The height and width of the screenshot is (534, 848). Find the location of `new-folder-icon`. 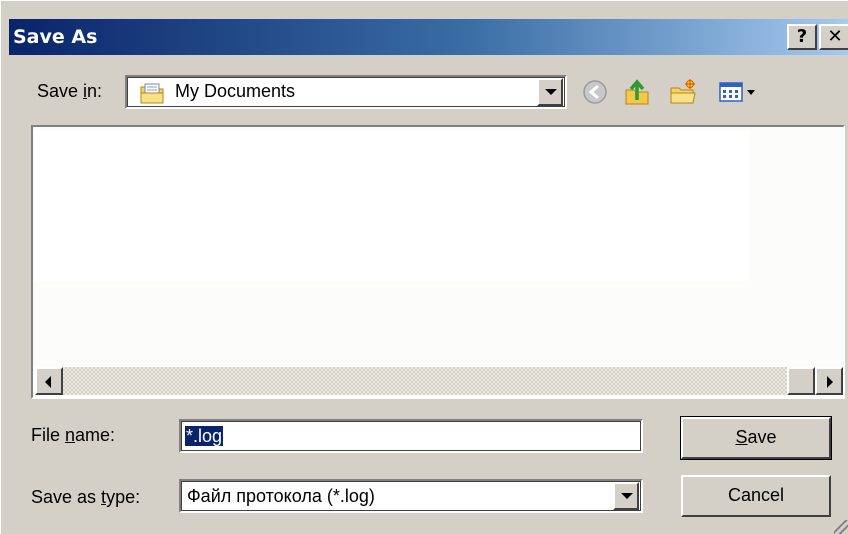

new-folder-icon is located at coordinates (683, 92).